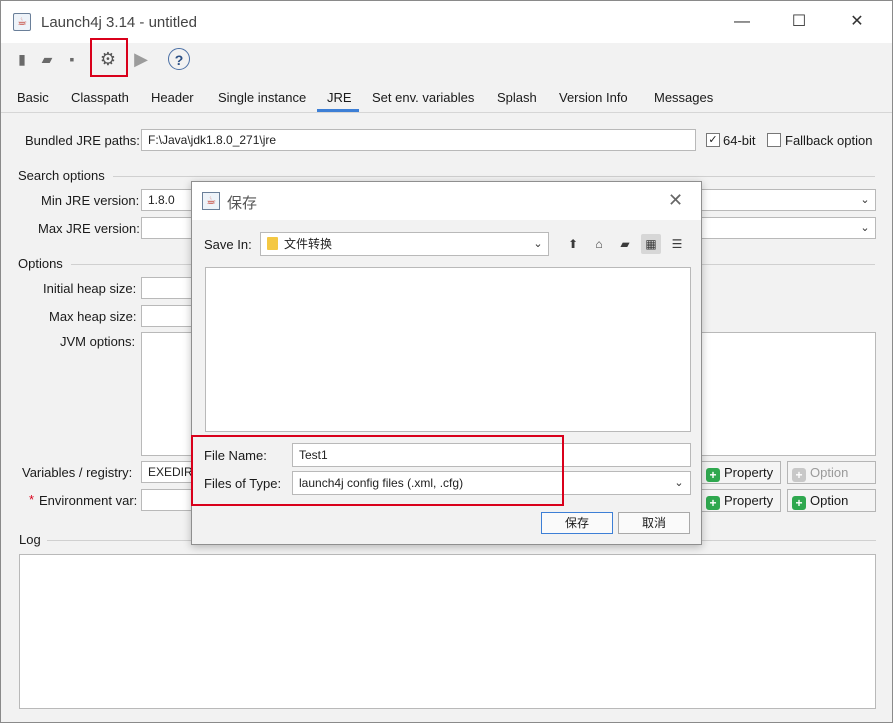  I want to click on save-in-value: 文件转换, so click(308, 244).